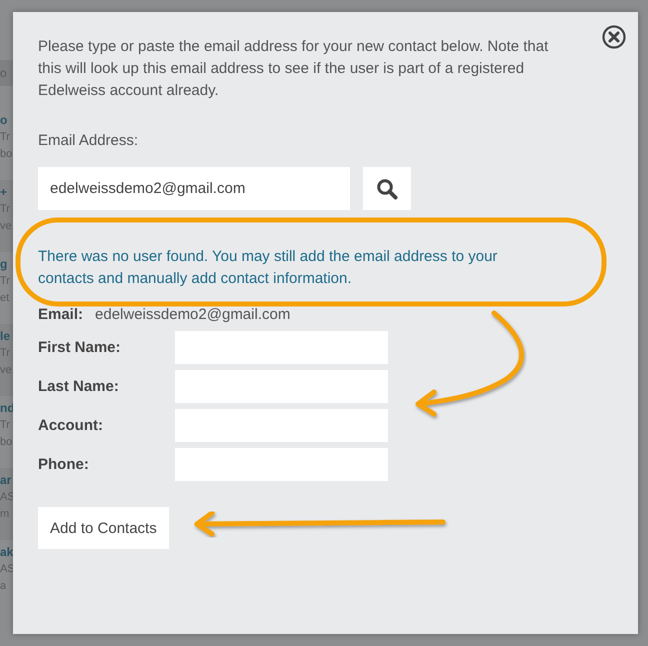 This screenshot has height=646, width=648. Describe the element at coordinates (4, 264) in the screenshot. I see `list-item-title: g` at that location.